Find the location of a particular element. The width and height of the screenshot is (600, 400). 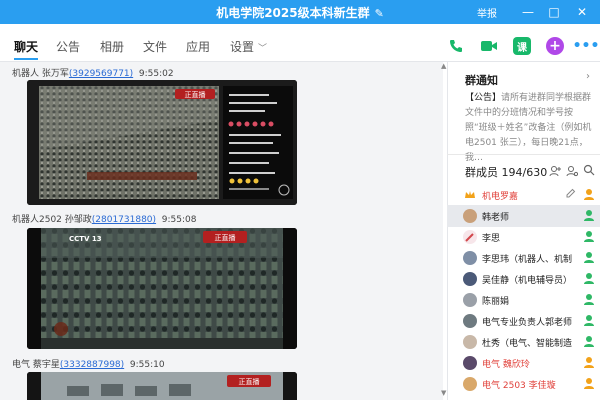

parade-vehicles-image: 正直播 is located at coordinates (162, 386).